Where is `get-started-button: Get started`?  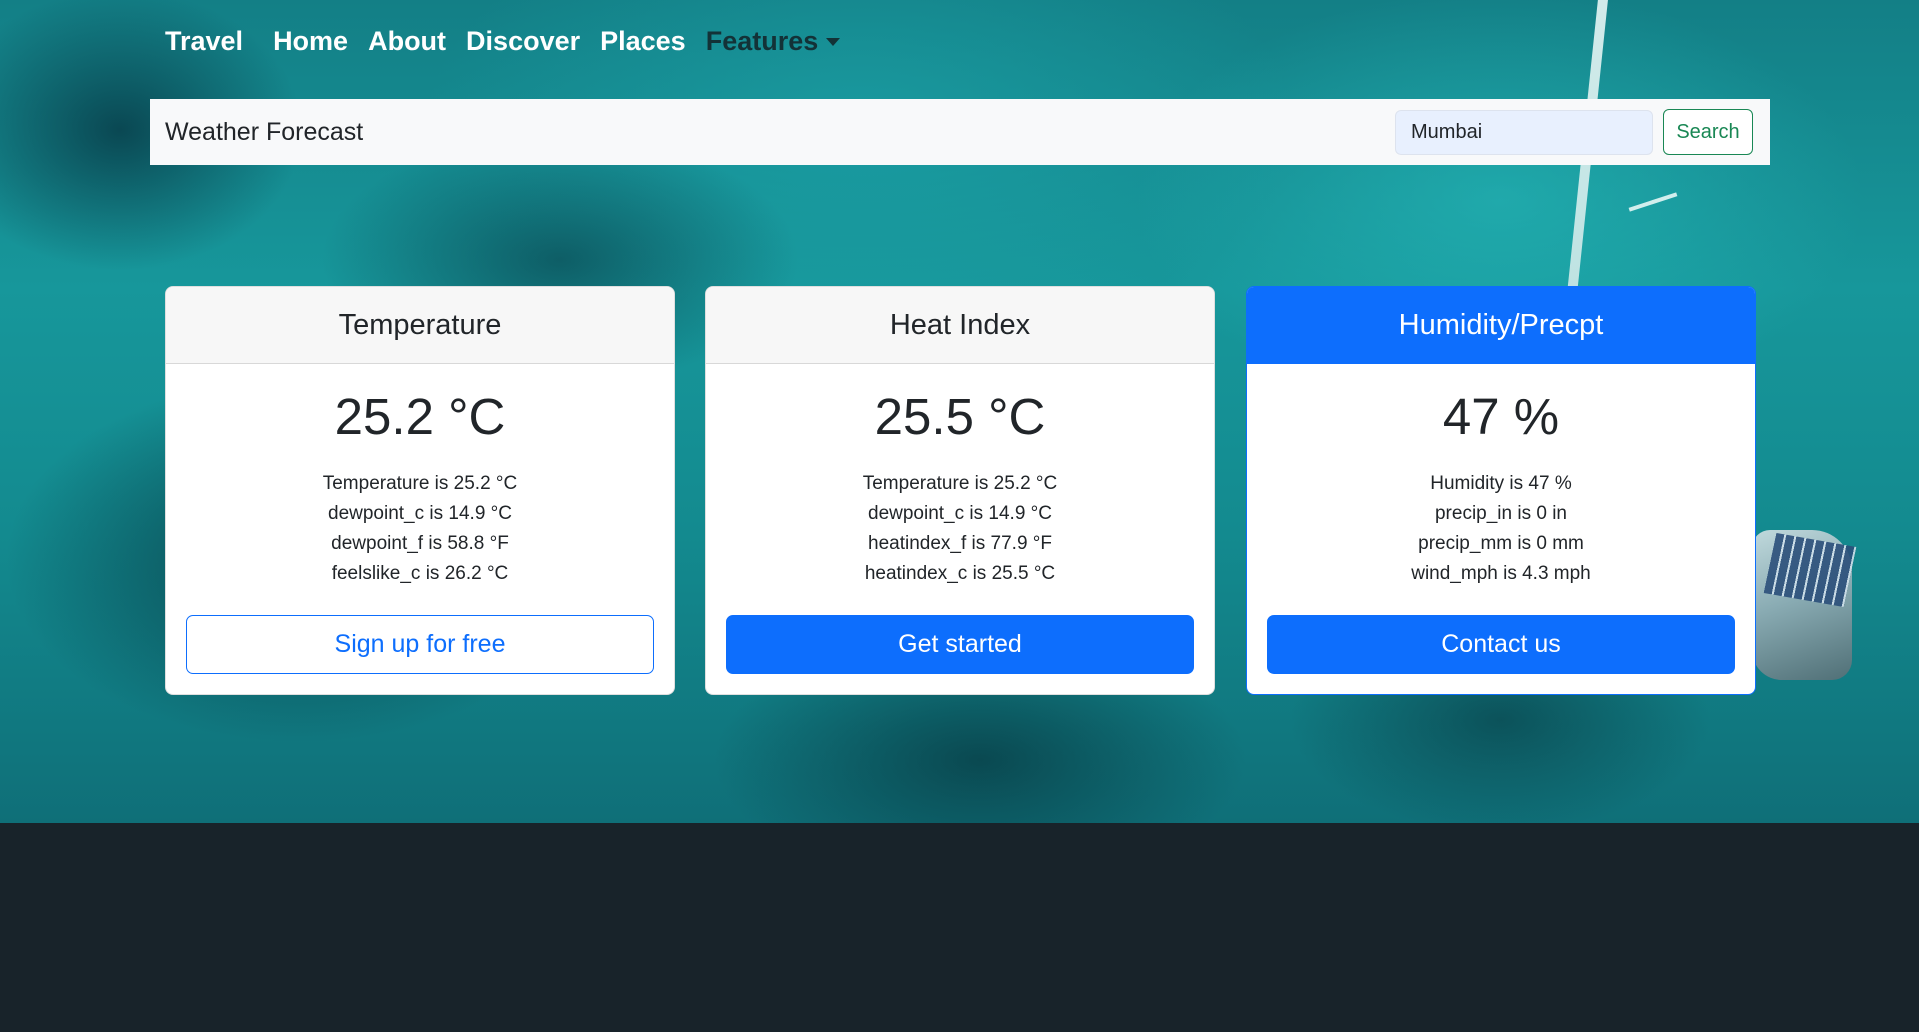 get-started-button: Get started is located at coordinates (960, 644).